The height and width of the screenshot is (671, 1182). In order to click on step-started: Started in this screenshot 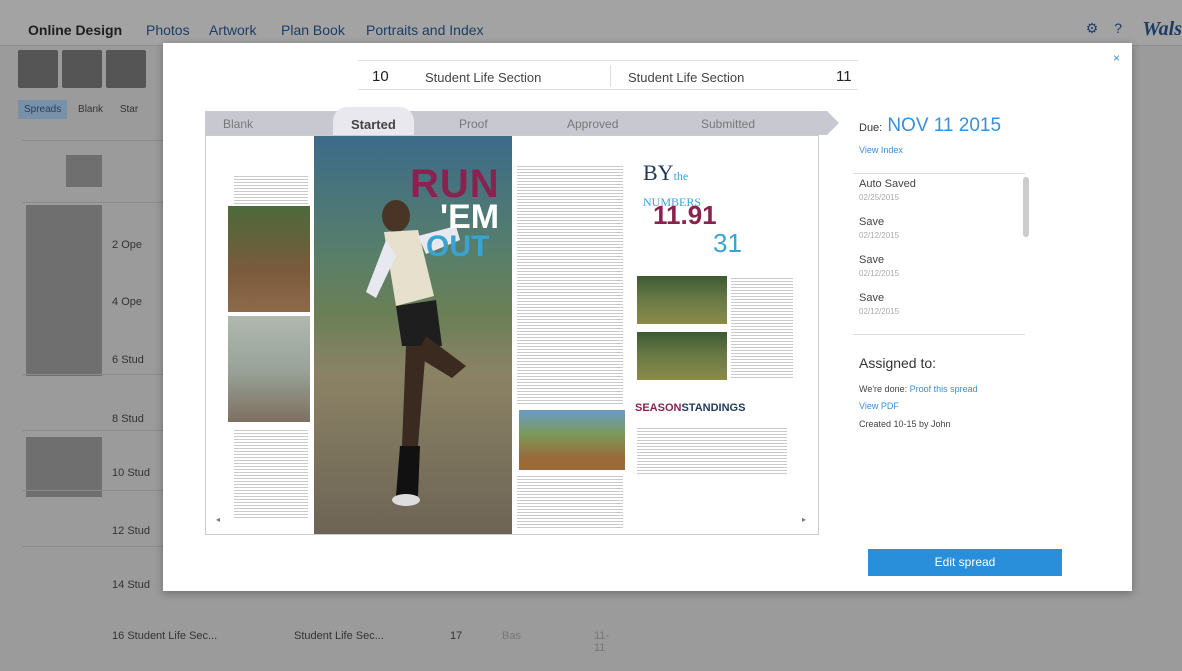, I will do `click(373, 122)`.